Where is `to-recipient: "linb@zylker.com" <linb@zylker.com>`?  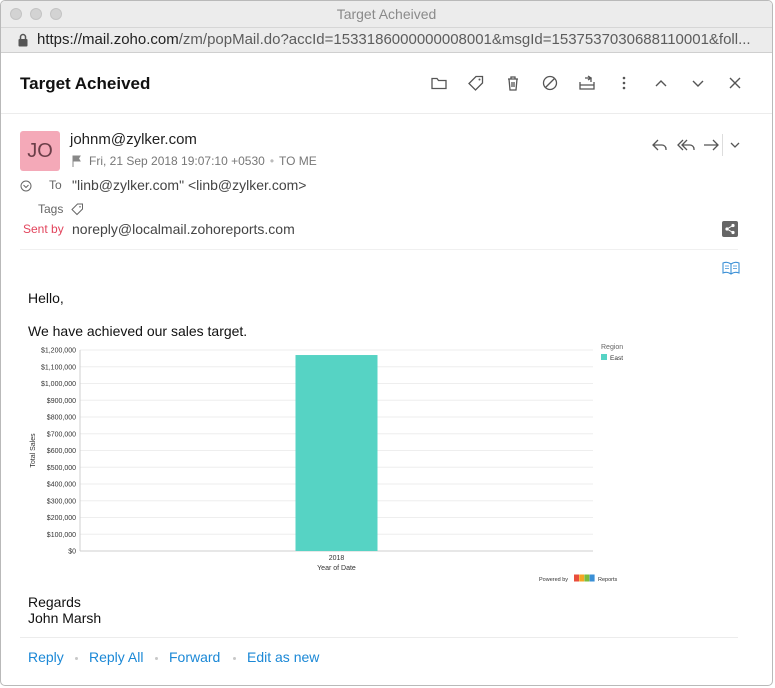 to-recipient: "linb@zylker.com" <linb@zylker.com> is located at coordinates (189, 185).